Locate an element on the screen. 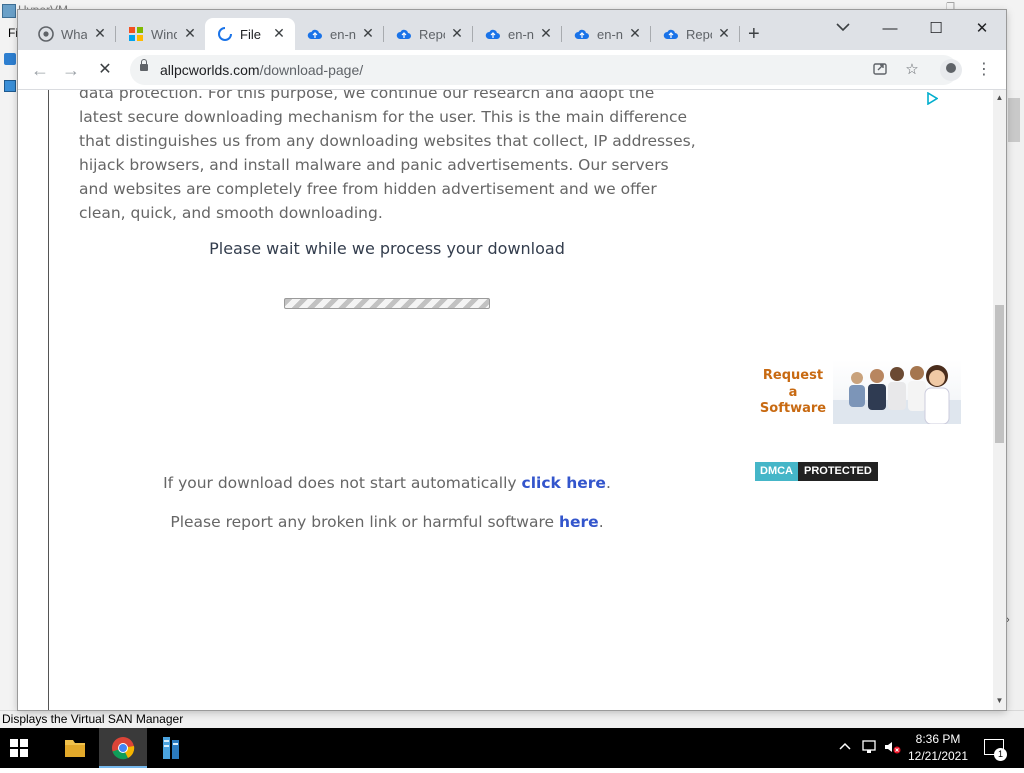 This screenshot has width=1024, height=773. url-text: allpcworlds.com/download-page/ is located at coordinates (261, 70).